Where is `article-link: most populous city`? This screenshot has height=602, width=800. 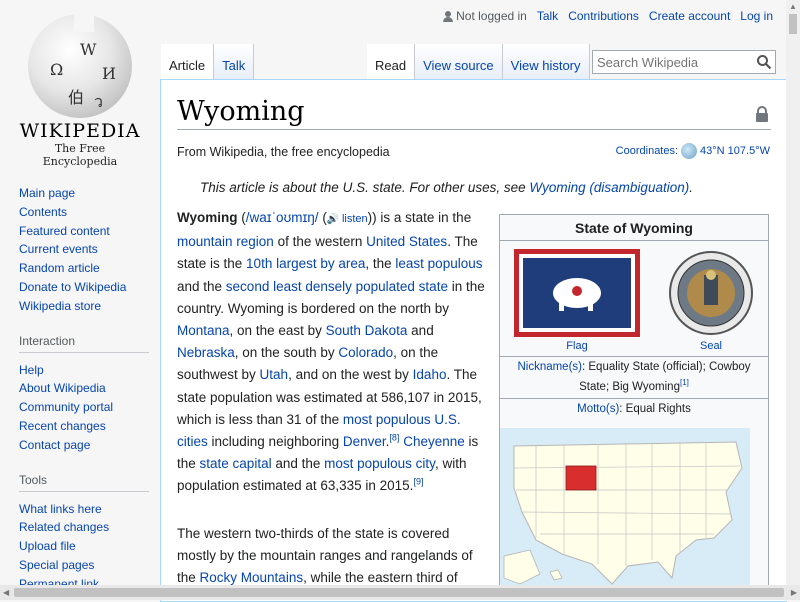 article-link: most populous city is located at coordinates (379, 463).